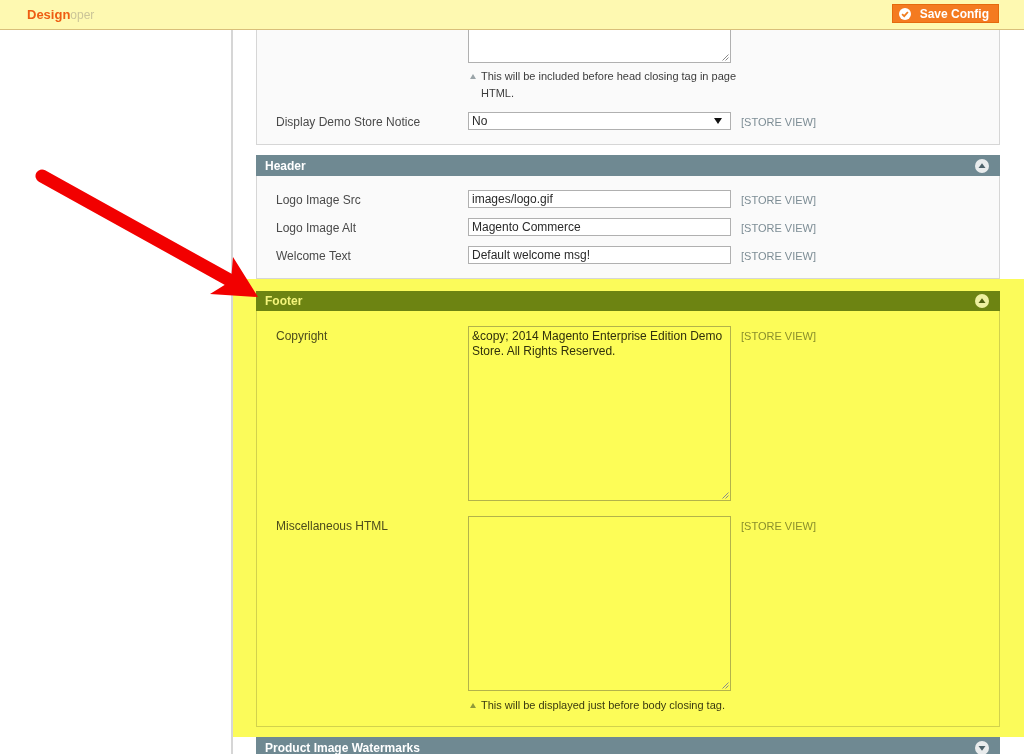 The width and height of the screenshot is (1024, 754). Describe the element at coordinates (599, 255) in the screenshot. I see `text-input: Default welcome msg!` at that location.